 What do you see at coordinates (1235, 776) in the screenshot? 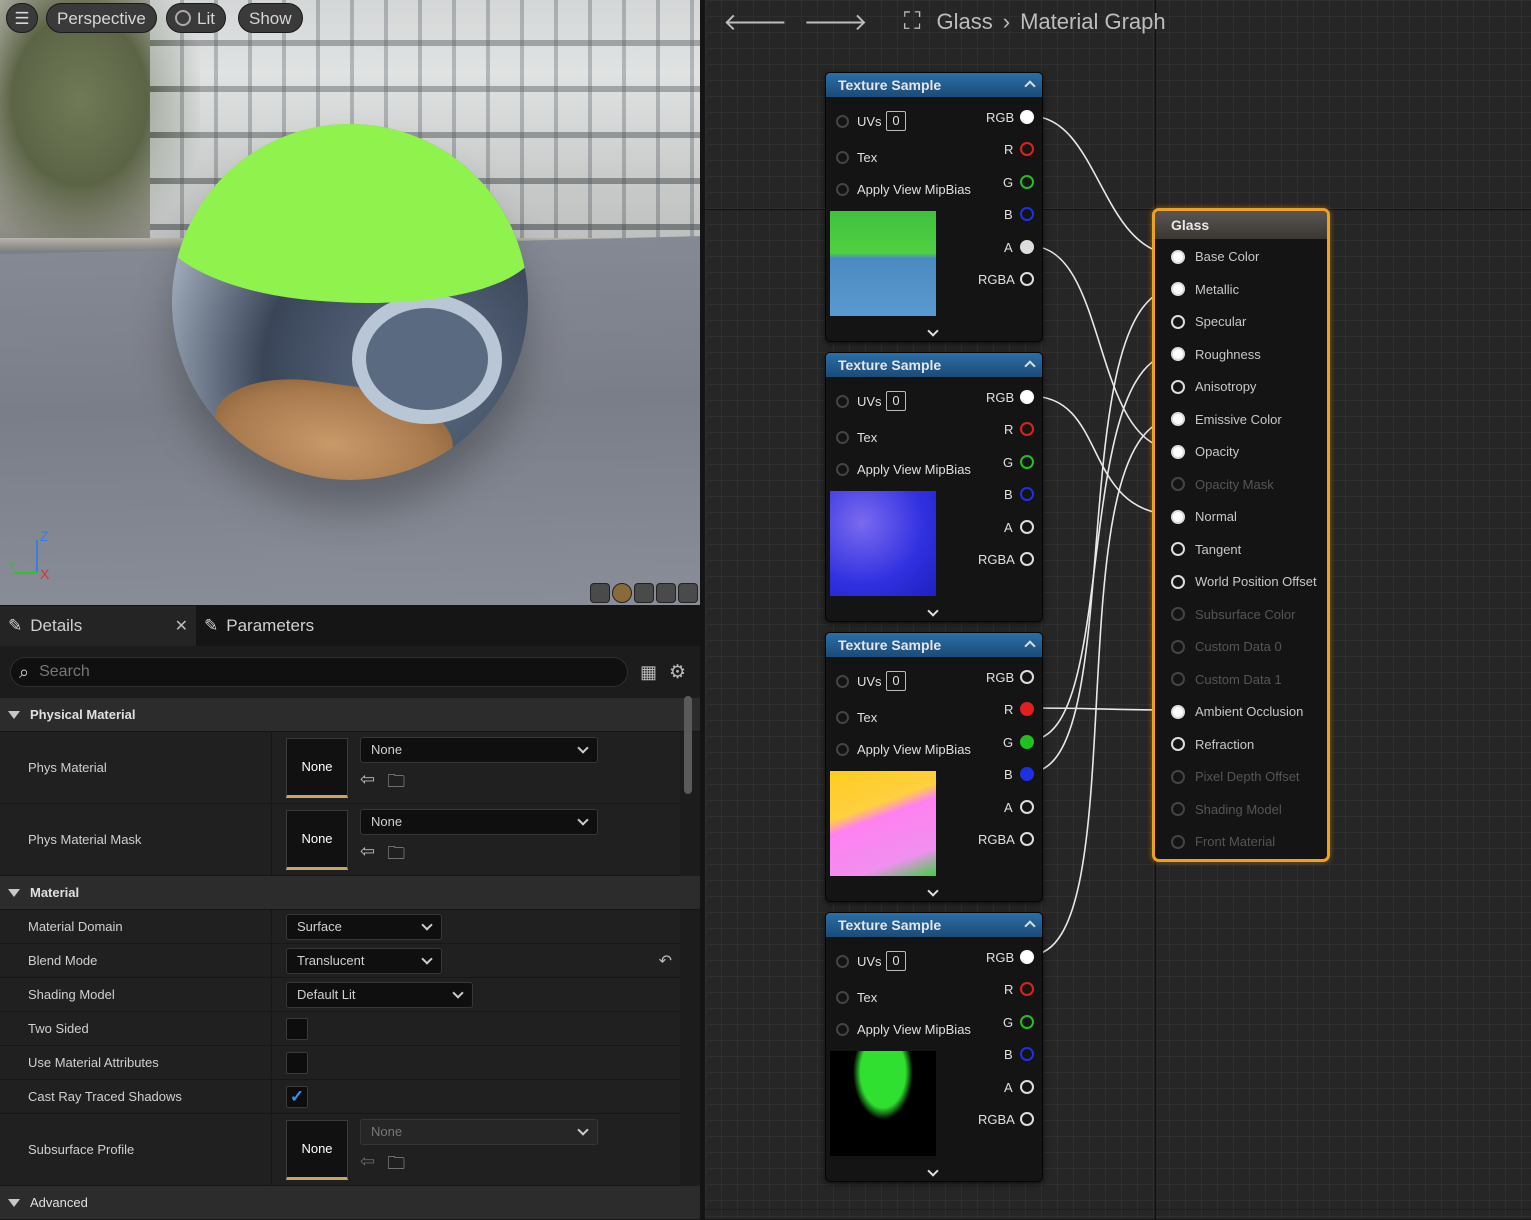
I see `glass-pin-row: Pixel Depth Offset` at bounding box center [1235, 776].